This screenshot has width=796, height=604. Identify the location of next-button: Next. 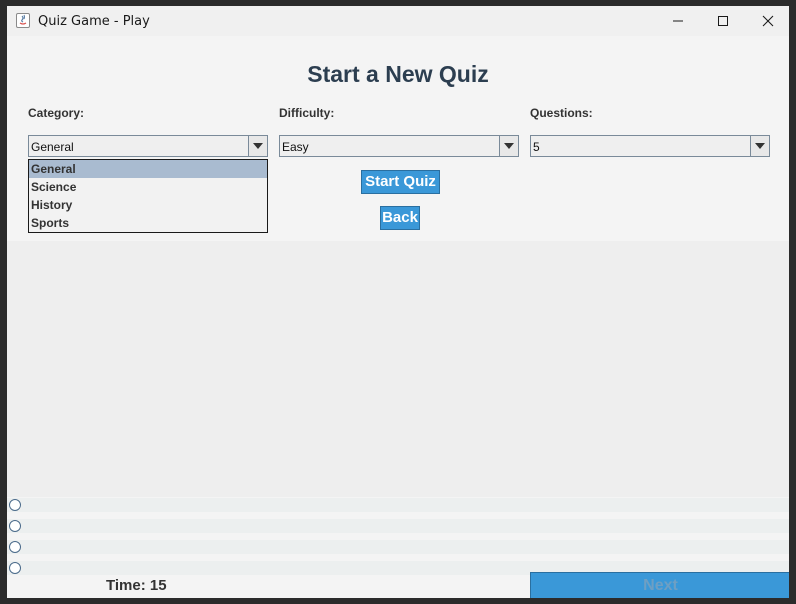
(659, 585).